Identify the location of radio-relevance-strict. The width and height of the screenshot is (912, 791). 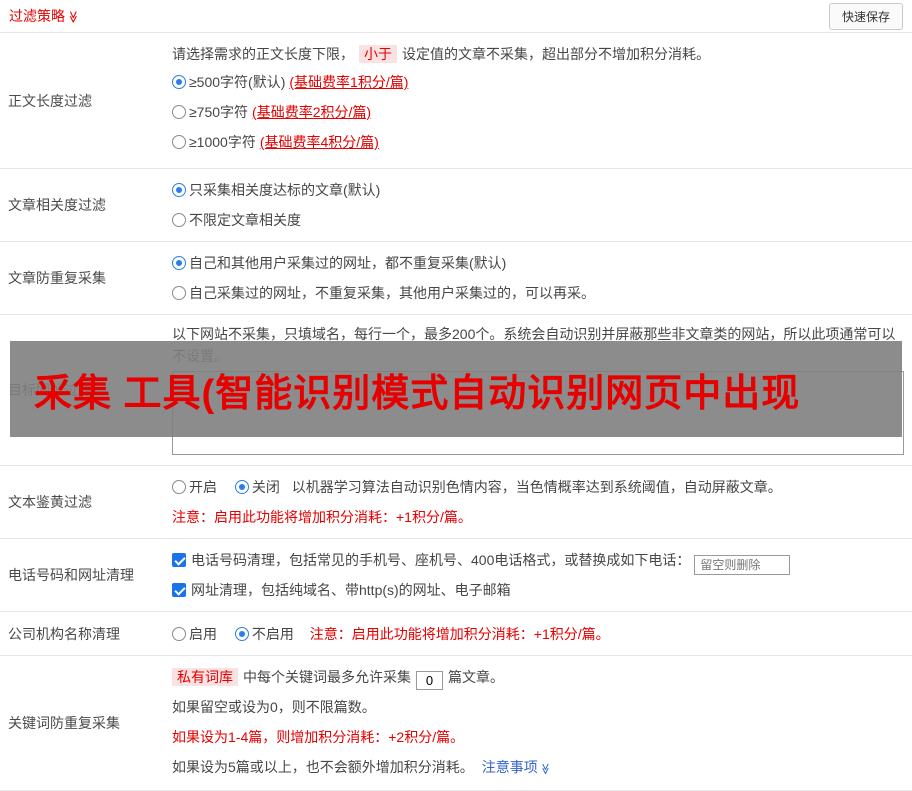
(179, 190).